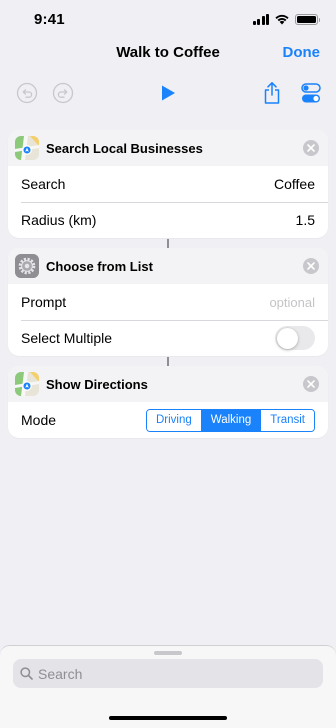 The image size is (336, 728). What do you see at coordinates (27, 266) in the screenshot?
I see `settings-gear-icon` at bounding box center [27, 266].